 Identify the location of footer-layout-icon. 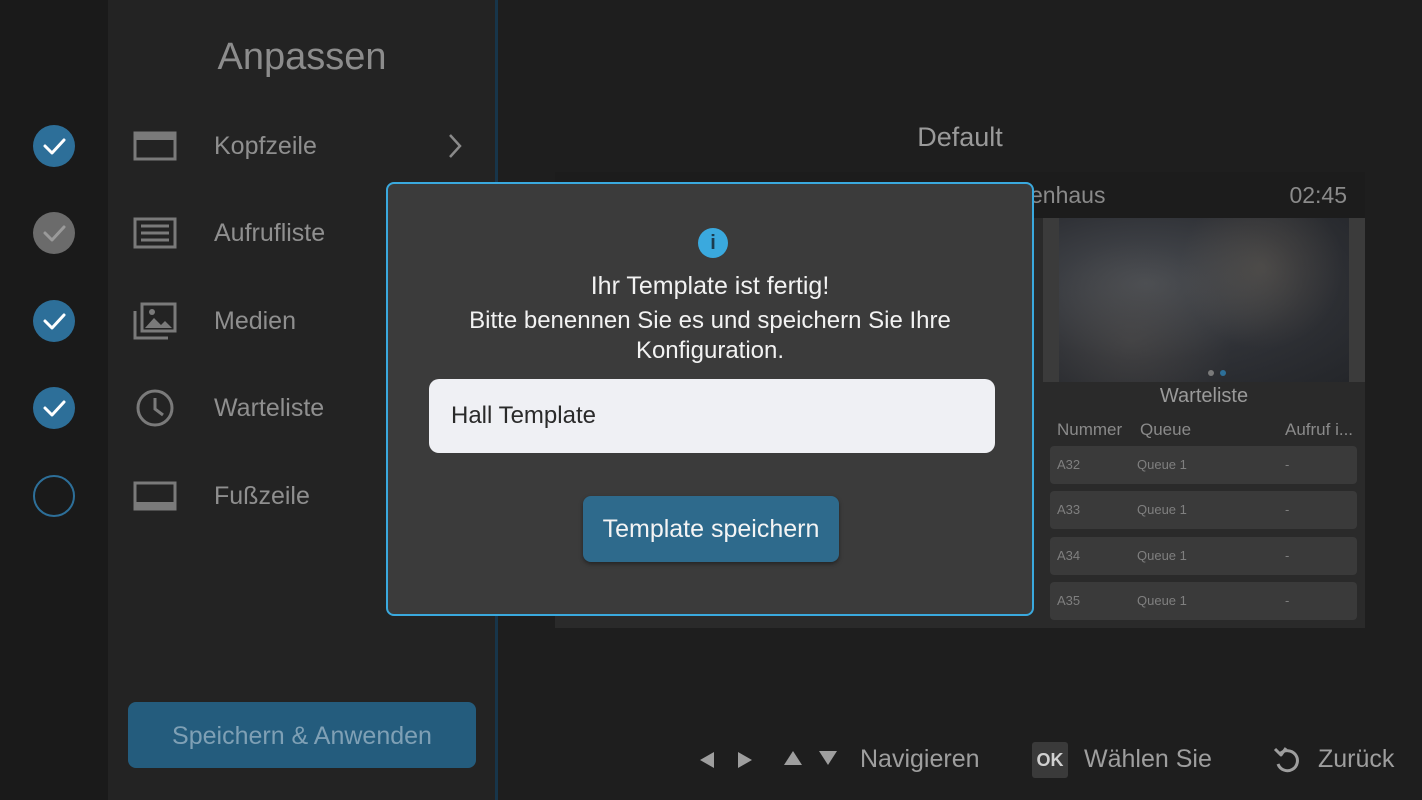
(155, 496).